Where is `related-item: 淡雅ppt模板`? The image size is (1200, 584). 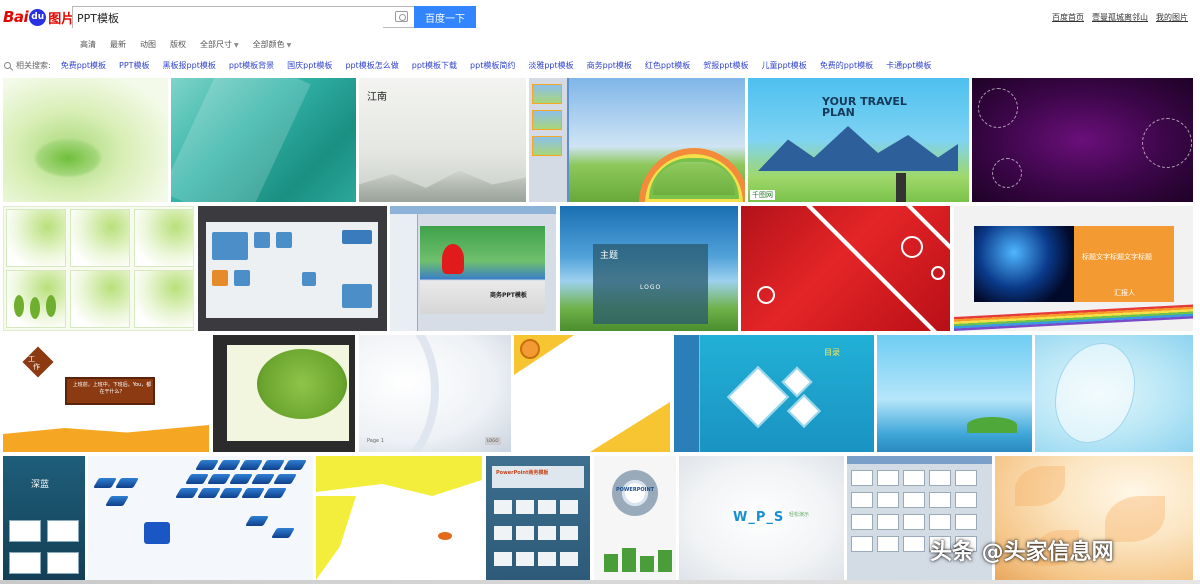
related-item: 淡雅ppt模板 is located at coordinates (550, 65).